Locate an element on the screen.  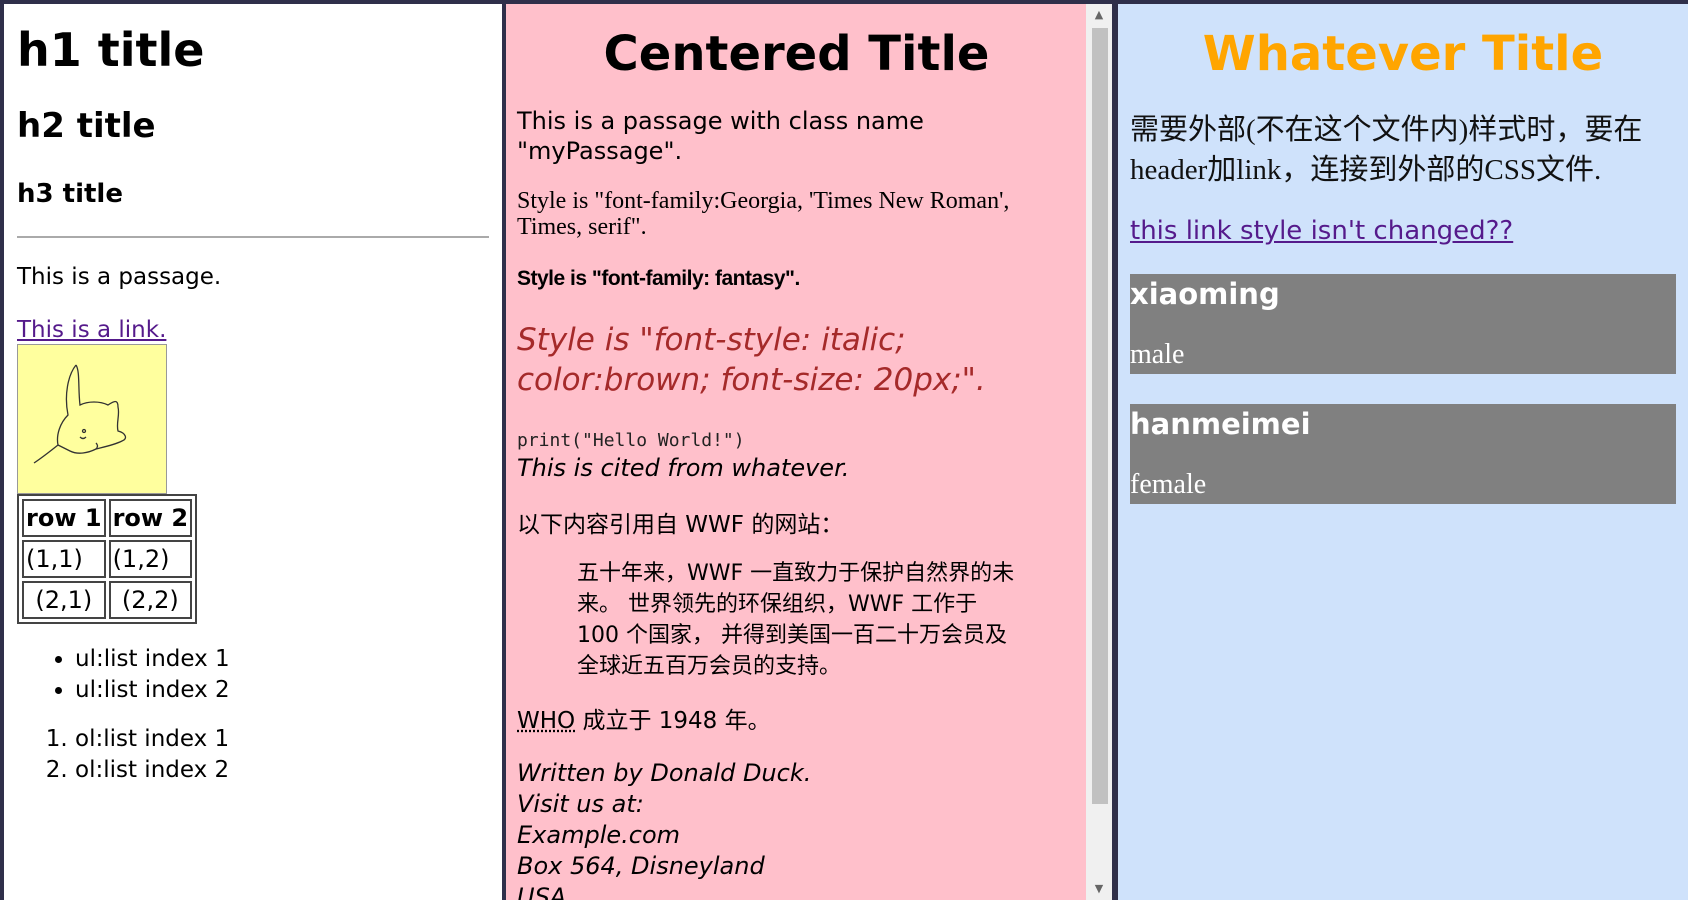
who-abbr: WHO is located at coordinates (546, 721).